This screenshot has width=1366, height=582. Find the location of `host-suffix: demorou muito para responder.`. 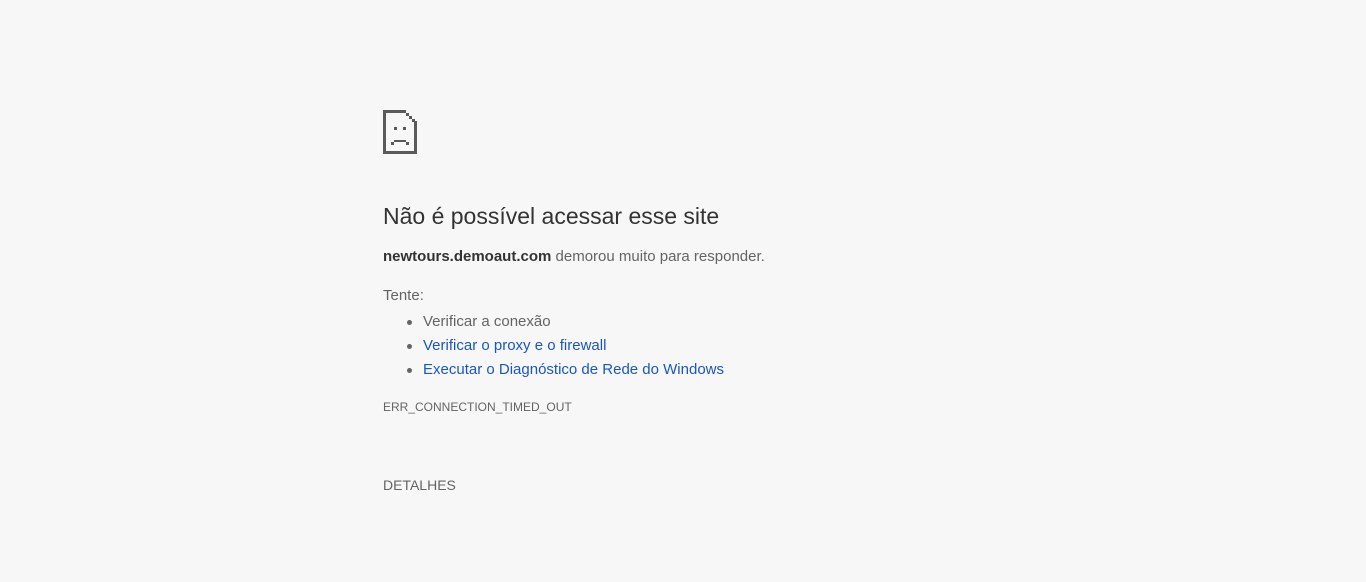

host-suffix: demorou muito para responder. is located at coordinates (658, 256).